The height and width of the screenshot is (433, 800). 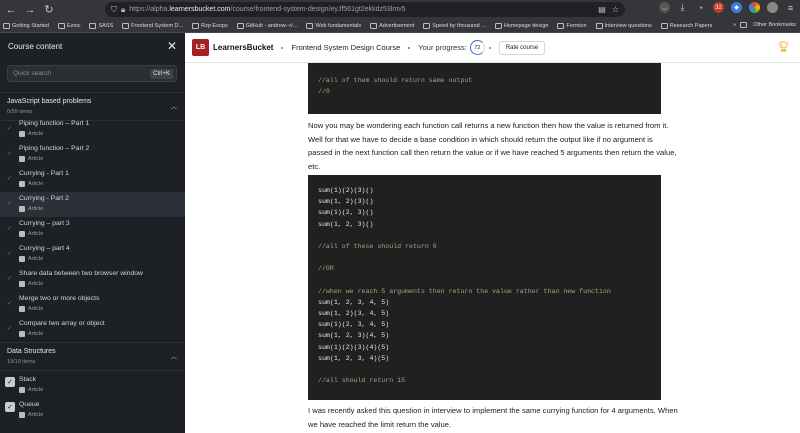 I want to click on code-line: sum(1, 2, 3)(4, 5), so click(x=354, y=336).